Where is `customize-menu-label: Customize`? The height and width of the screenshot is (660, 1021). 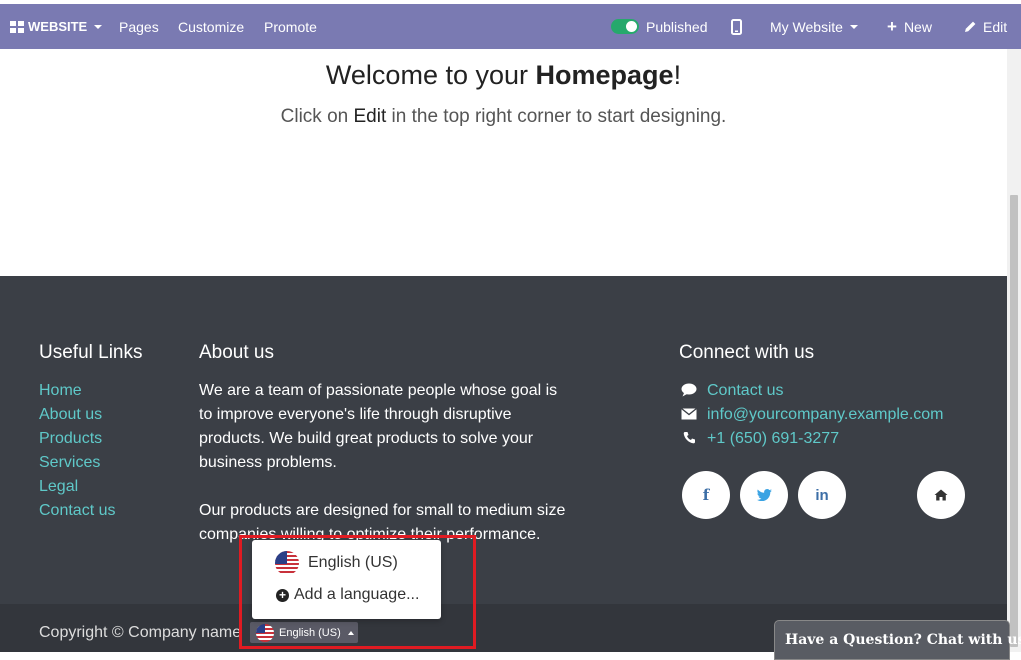 customize-menu-label: Customize is located at coordinates (211, 26).